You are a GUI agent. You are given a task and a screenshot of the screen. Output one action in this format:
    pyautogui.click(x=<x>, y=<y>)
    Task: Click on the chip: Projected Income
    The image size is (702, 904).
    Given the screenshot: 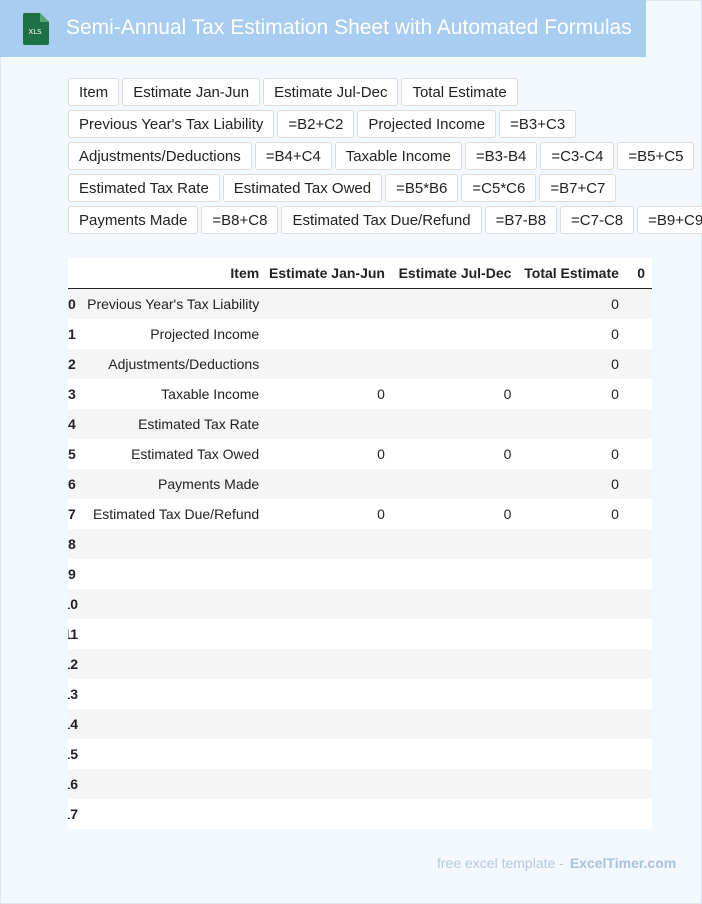 What is the action you would take?
    pyautogui.click(x=427, y=124)
    